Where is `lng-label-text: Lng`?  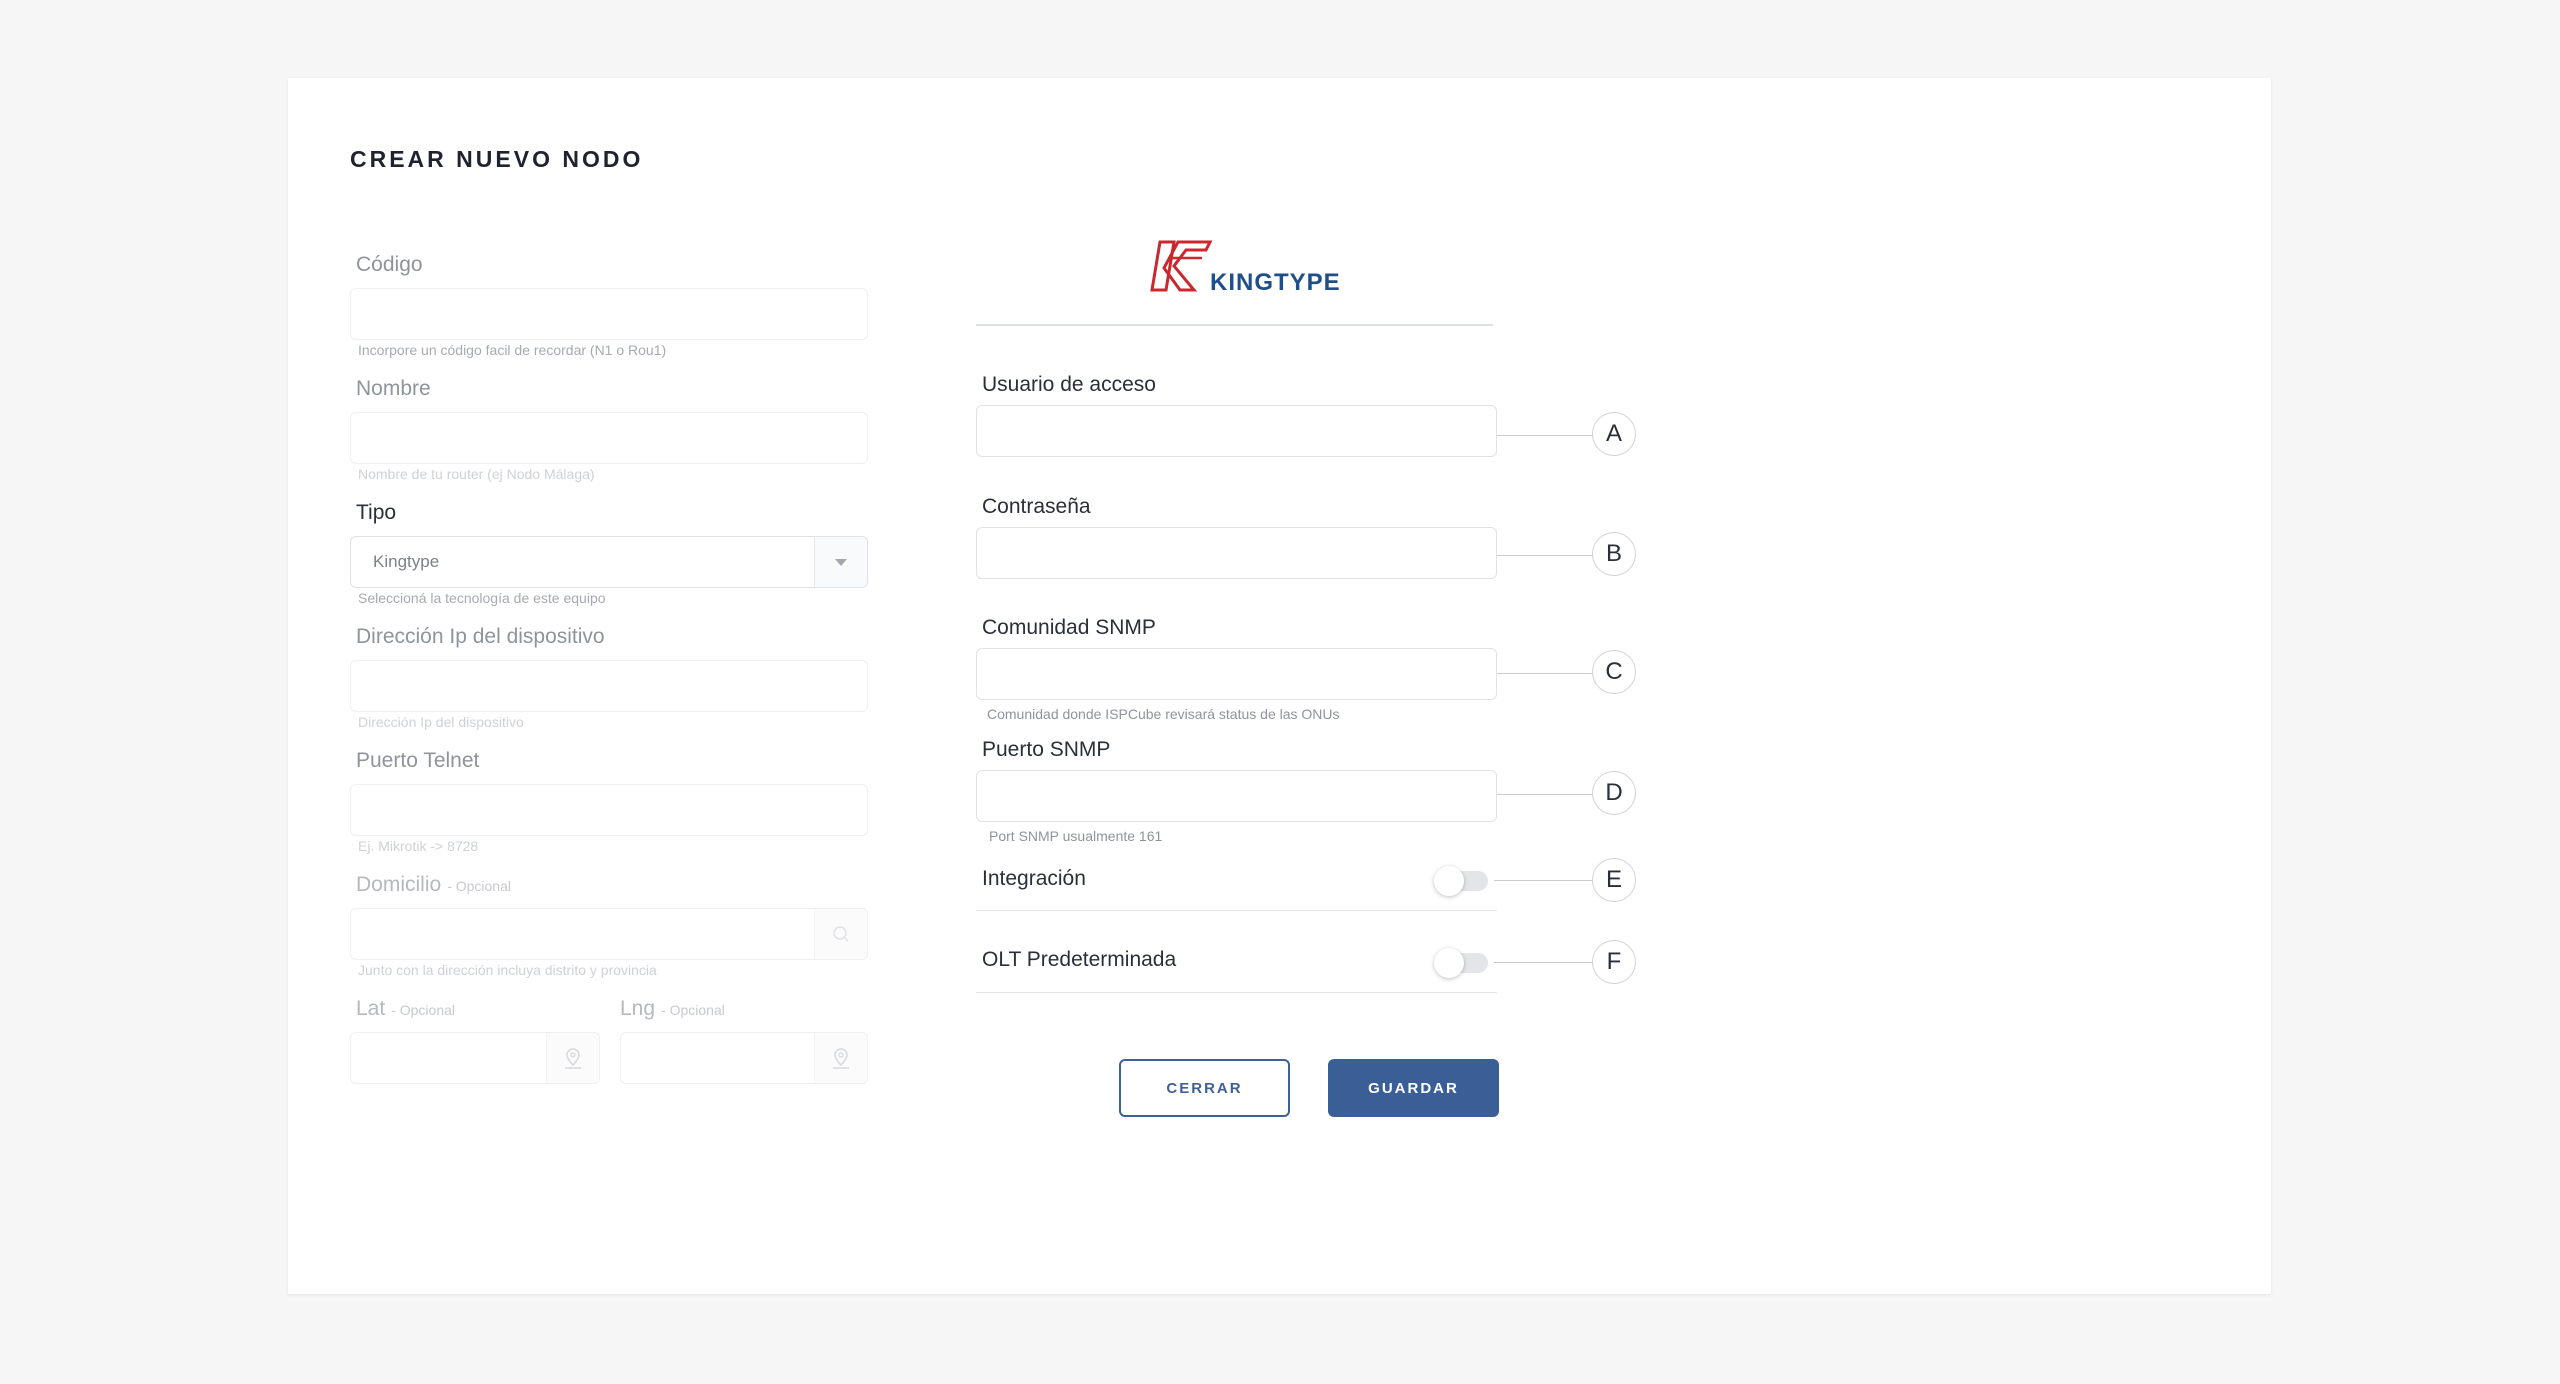
lng-label-text: Lng is located at coordinates (638, 1008).